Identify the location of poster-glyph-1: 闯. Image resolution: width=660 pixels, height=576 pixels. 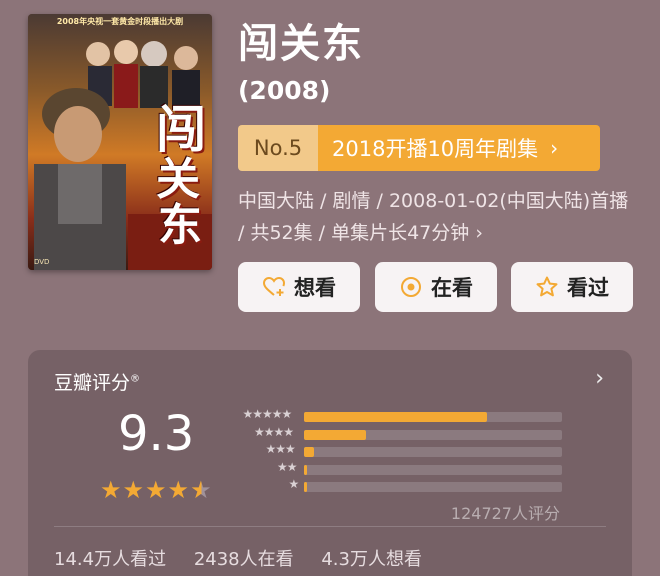
(181, 129).